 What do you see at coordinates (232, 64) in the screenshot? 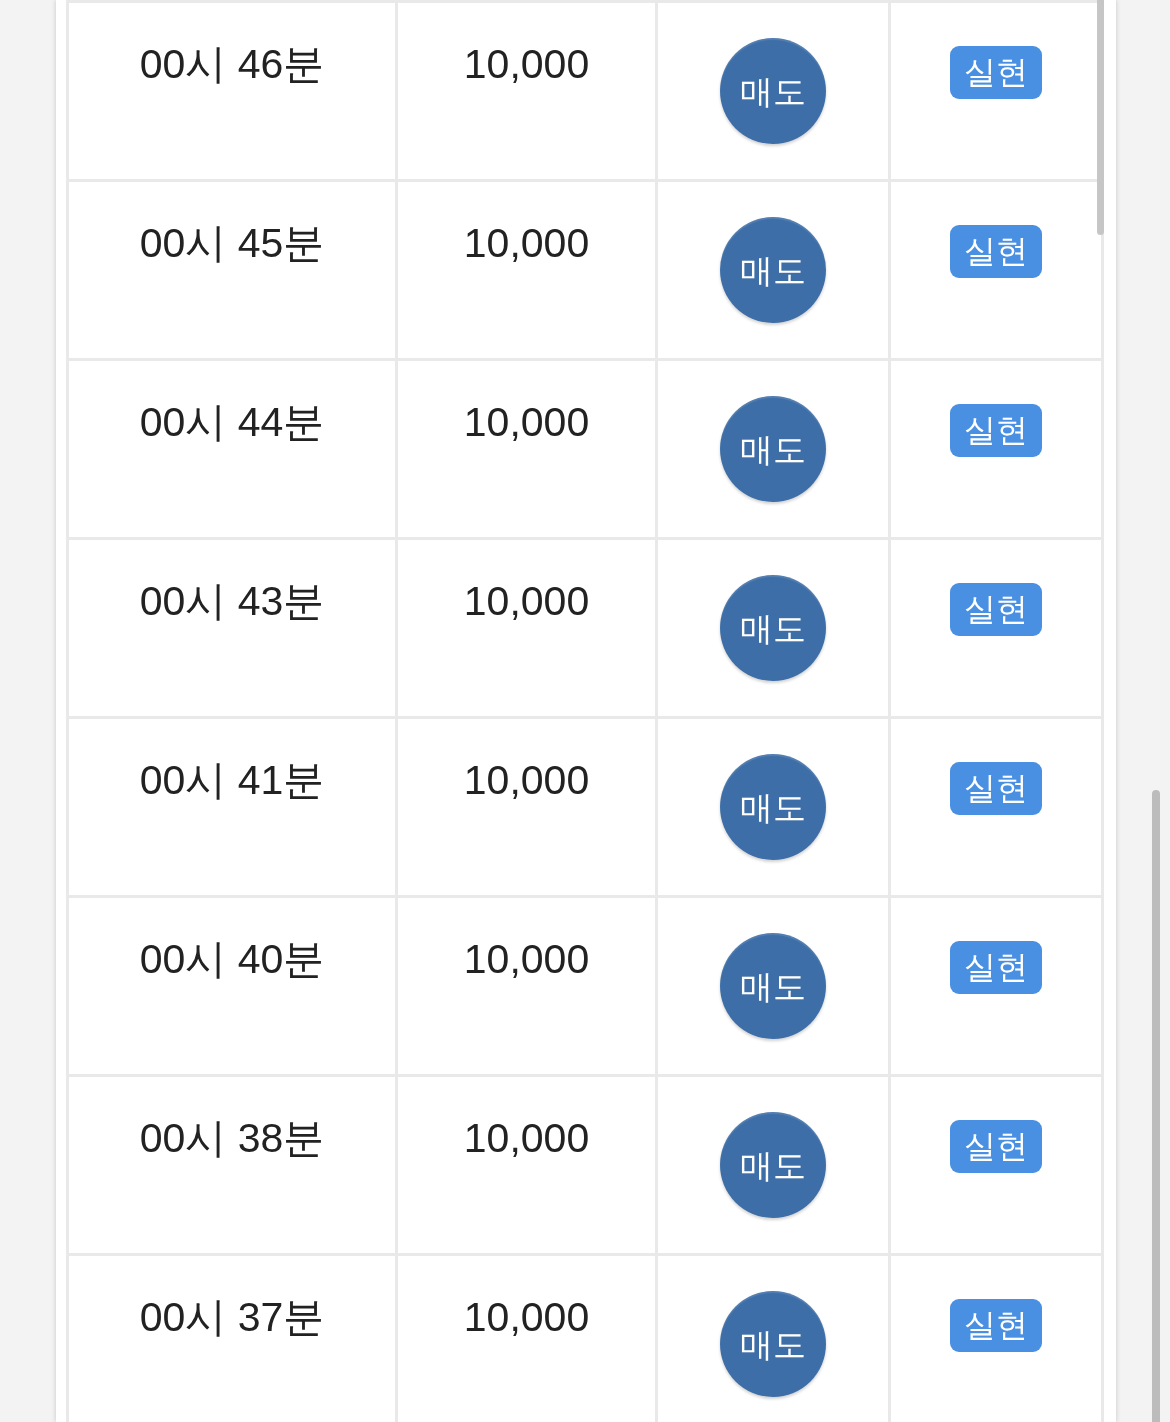
I see `time-text: 00시 46분` at bounding box center [232, 64].